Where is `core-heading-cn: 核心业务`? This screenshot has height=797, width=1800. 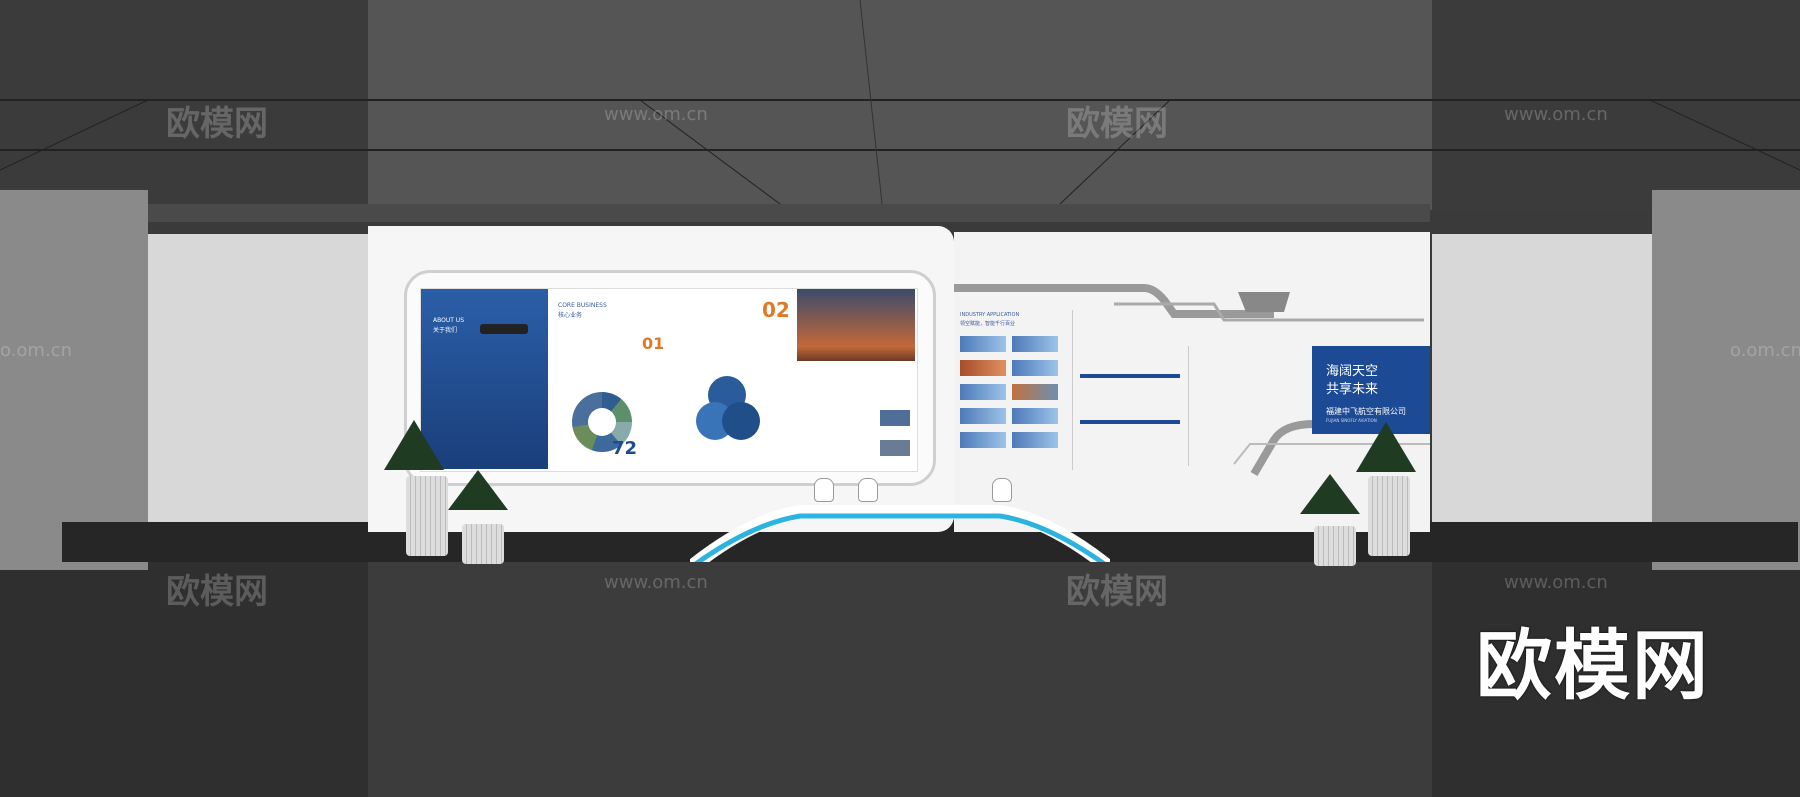
core-heading-cn: 核心业务 is located at coordinates (570, 315).